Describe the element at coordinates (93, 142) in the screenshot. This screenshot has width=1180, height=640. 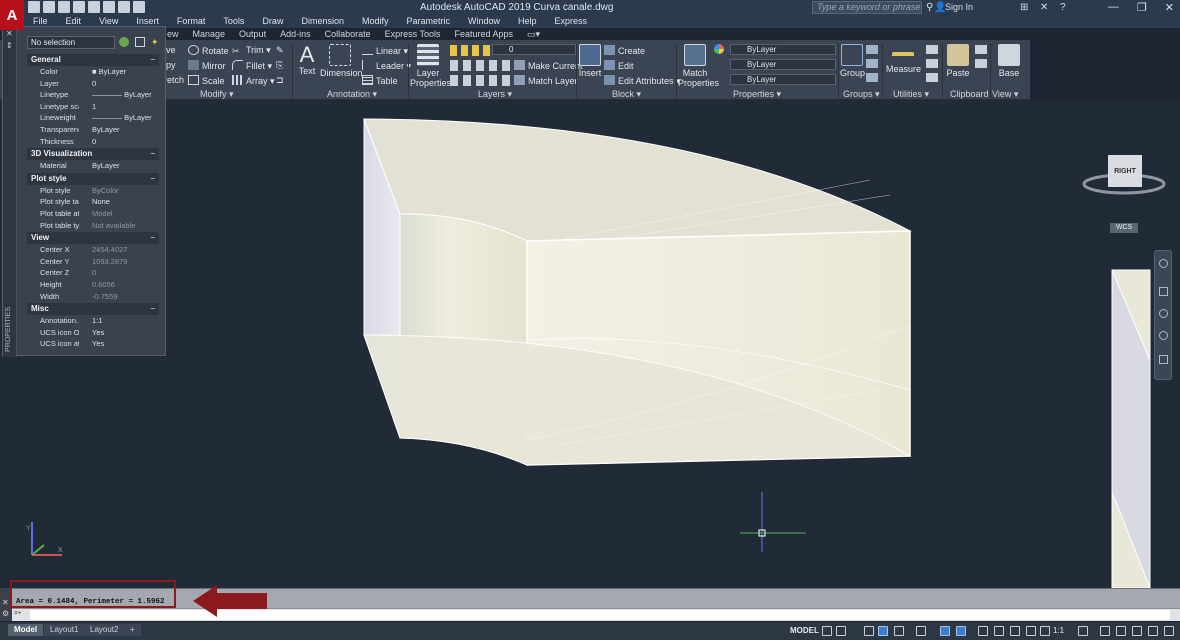
I see `property-row: Thickness 0` at that location.